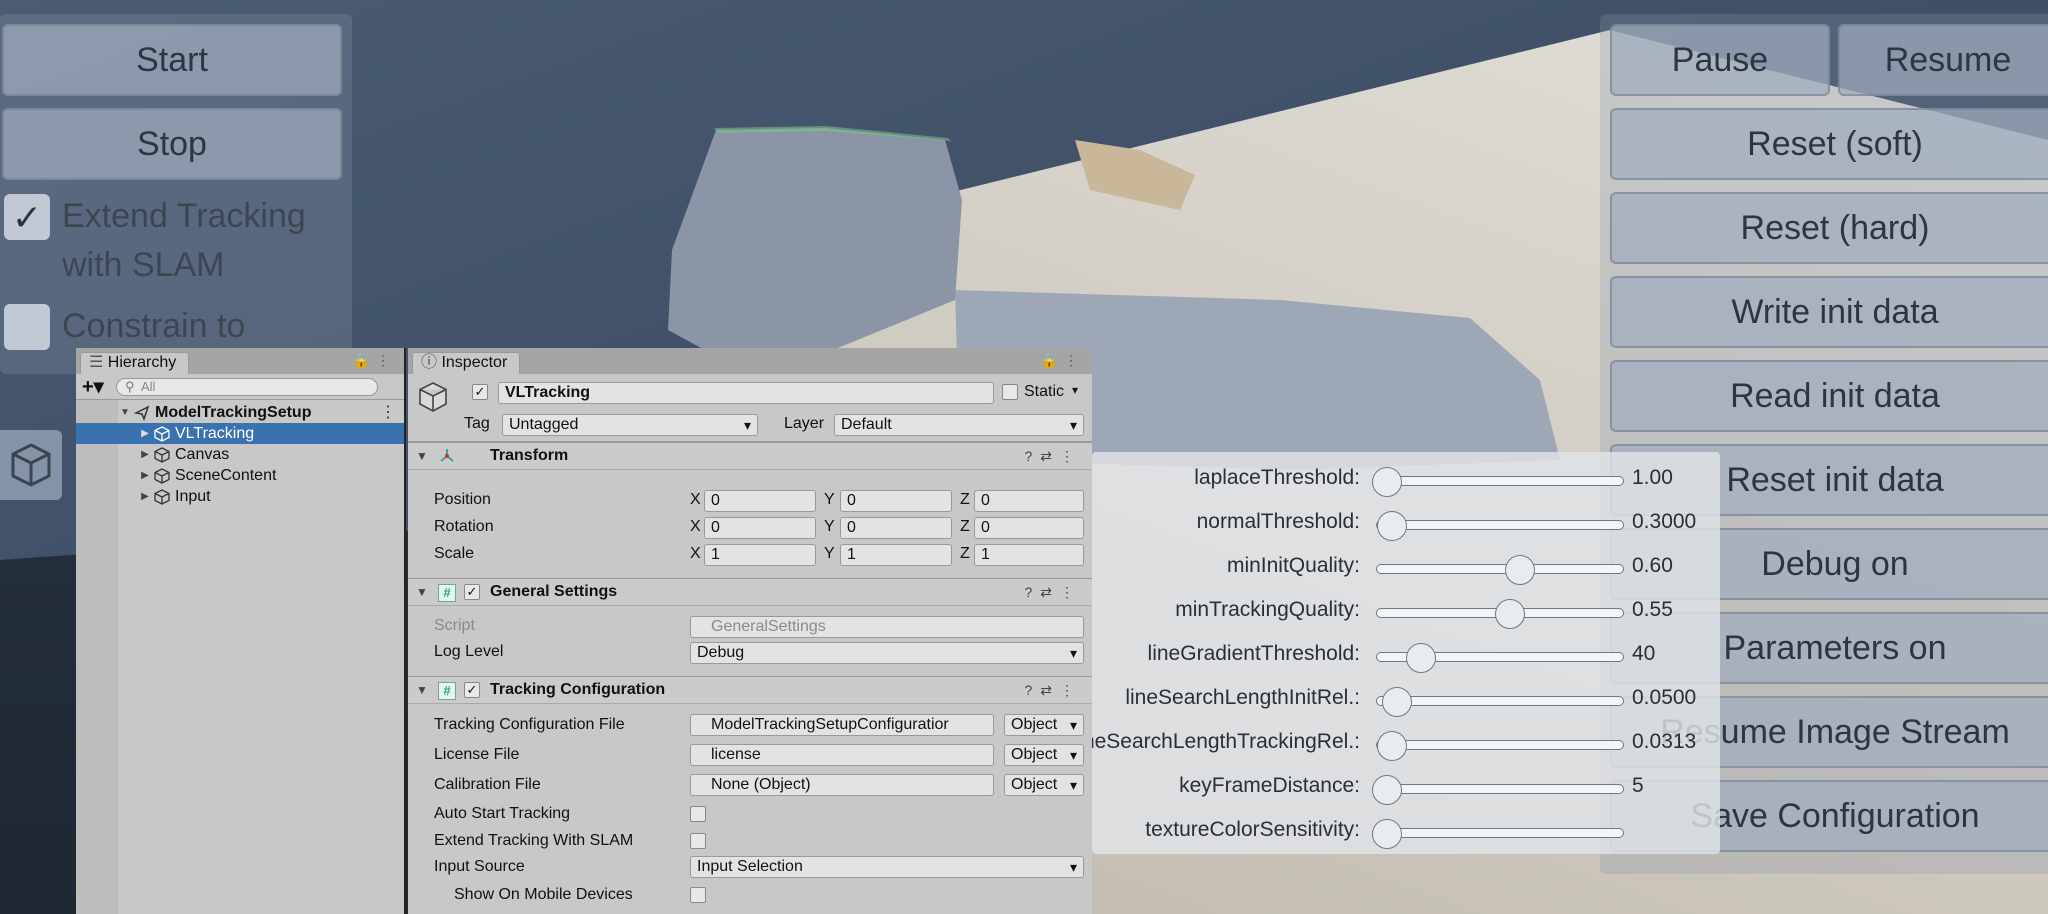 The image size is (2048, 914). What do you see at coordinates (226, 475) in the screenshot?
I see `hierarchy-item-label: SceneContent` at bounding box center [226, 475].